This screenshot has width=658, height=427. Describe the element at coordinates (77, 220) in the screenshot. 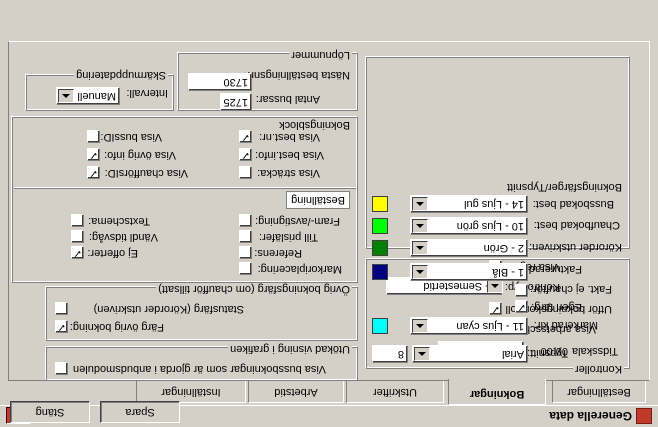

I see `textschema-checkbox` at that location.